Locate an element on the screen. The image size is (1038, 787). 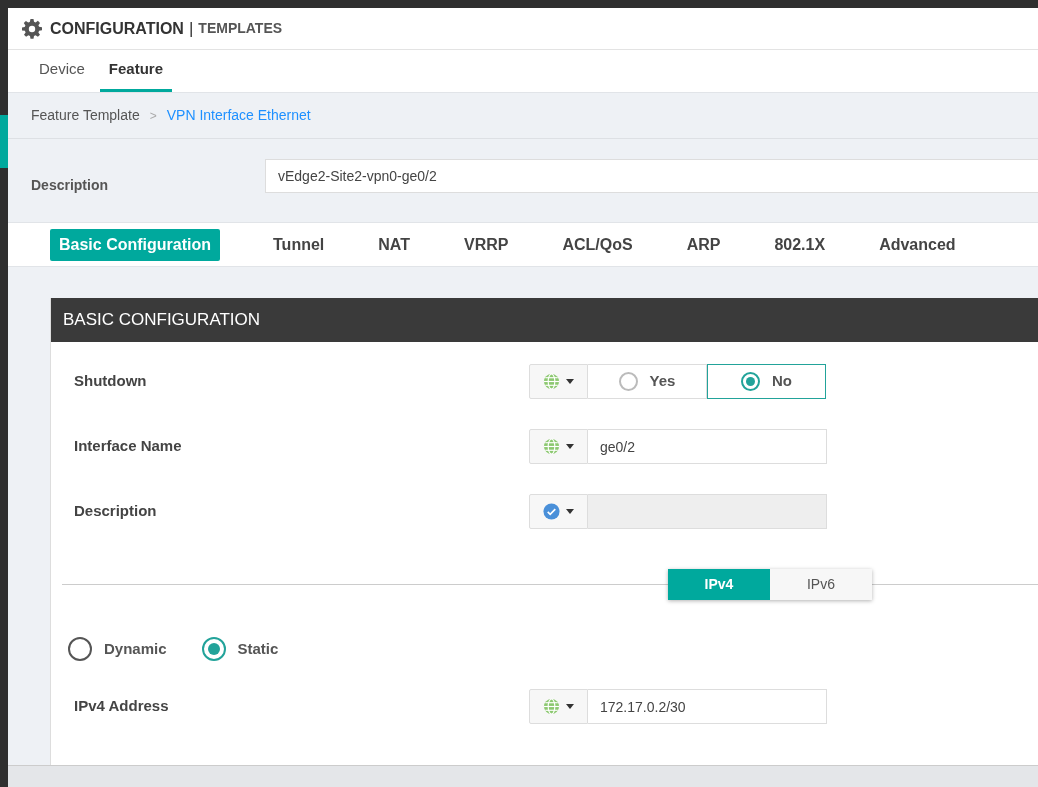
tab: 802.1X is located at coordinates (800, 244).